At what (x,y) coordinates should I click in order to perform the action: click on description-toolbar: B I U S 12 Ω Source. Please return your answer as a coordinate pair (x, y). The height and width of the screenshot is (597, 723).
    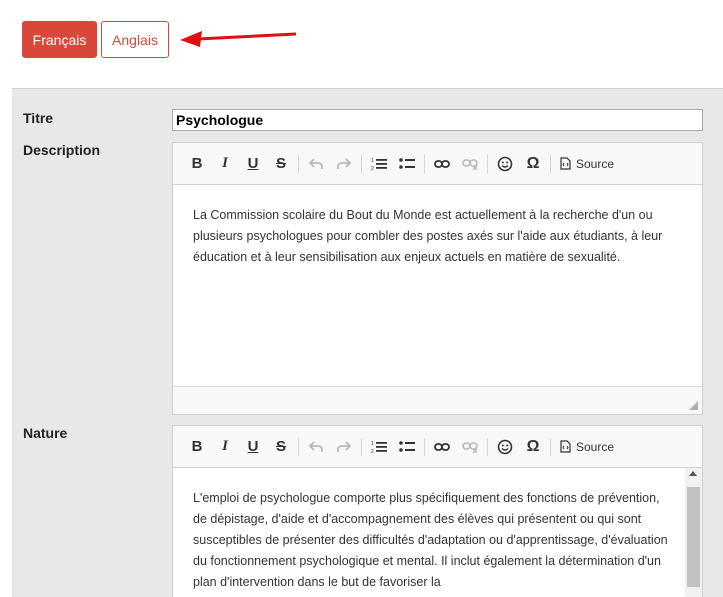
    Looking at the image, I should click on (437, 164).